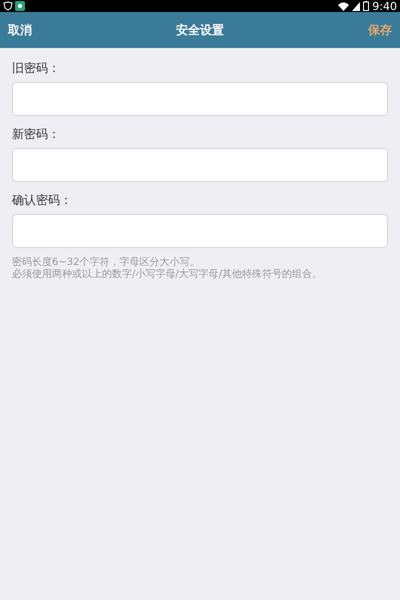 This screenshot has width=400, height=600. What do you see at coordinates (344, 6) in the screenshot?
I see `wifi-icon` at bounding box center [344, 6].